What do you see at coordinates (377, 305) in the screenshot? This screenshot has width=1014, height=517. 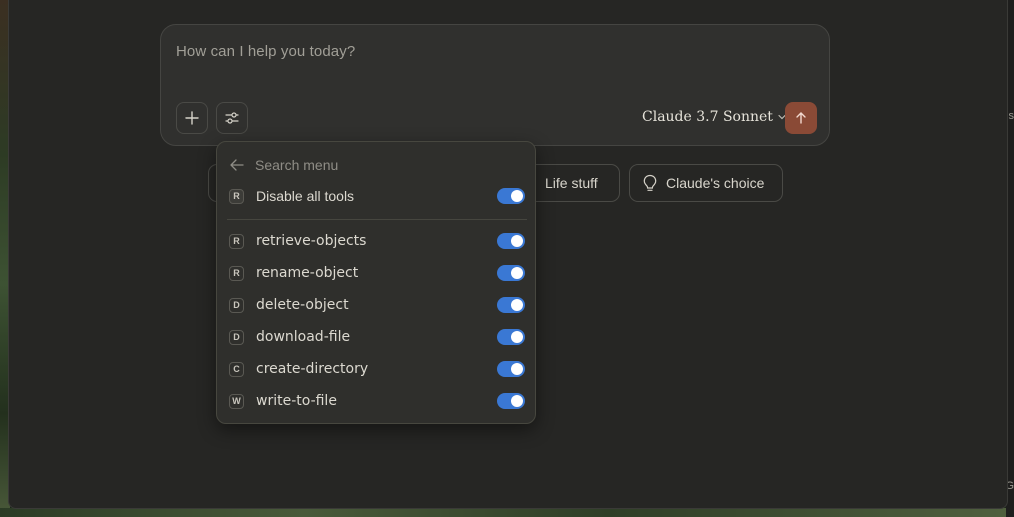 I see `tool-item-delete-object: D delete-object` at bounding box center [377, 305].